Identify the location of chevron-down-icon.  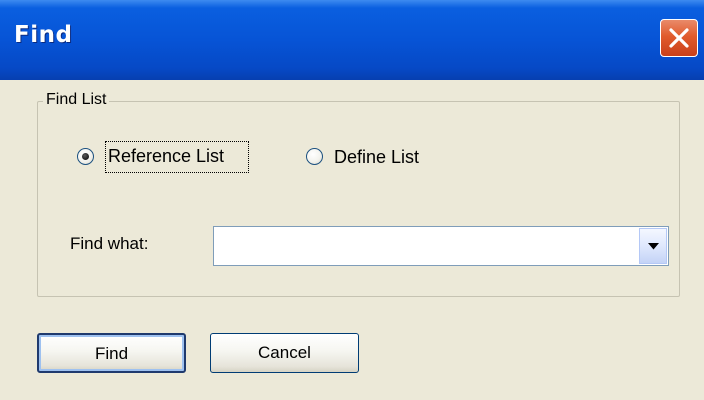
(653, 246).